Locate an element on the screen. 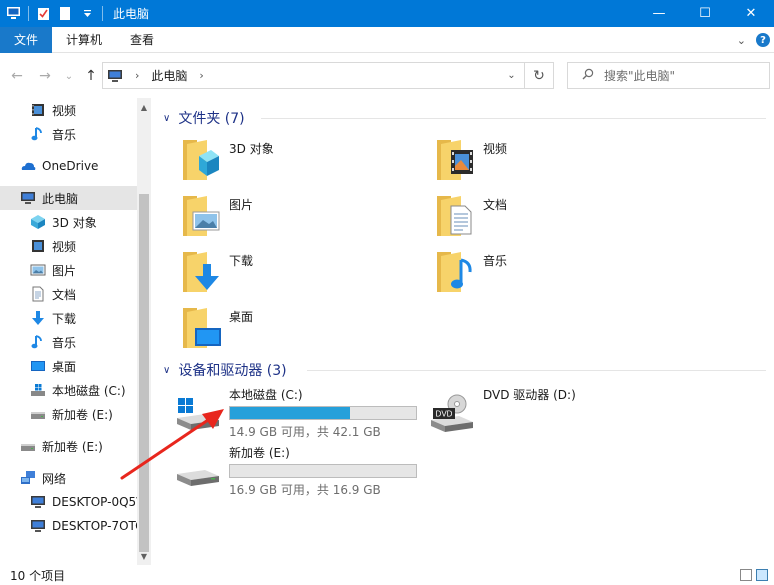 The height and width of the screenshot is (585, 774). search-box: 搜索"此电脑" is located at coordinates (668, 75).